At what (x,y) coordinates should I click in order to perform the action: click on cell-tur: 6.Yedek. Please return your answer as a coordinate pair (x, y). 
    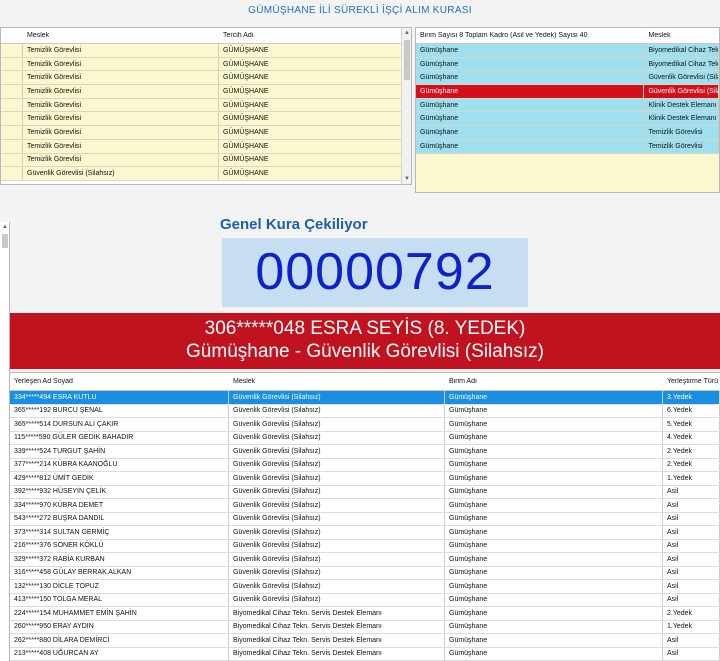
    Looking at the image, I should click on (691, 410).